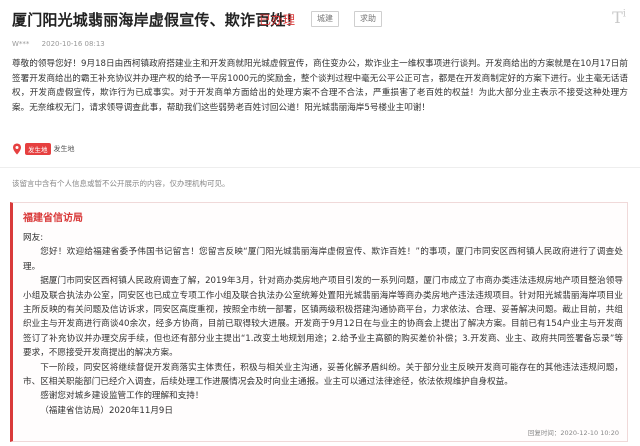  What do you see at coordinates (106, 410) in the screenshot?
I see `reply-signature: （福建省信访局）2020年11月9日` at bounding box center [106, 410].